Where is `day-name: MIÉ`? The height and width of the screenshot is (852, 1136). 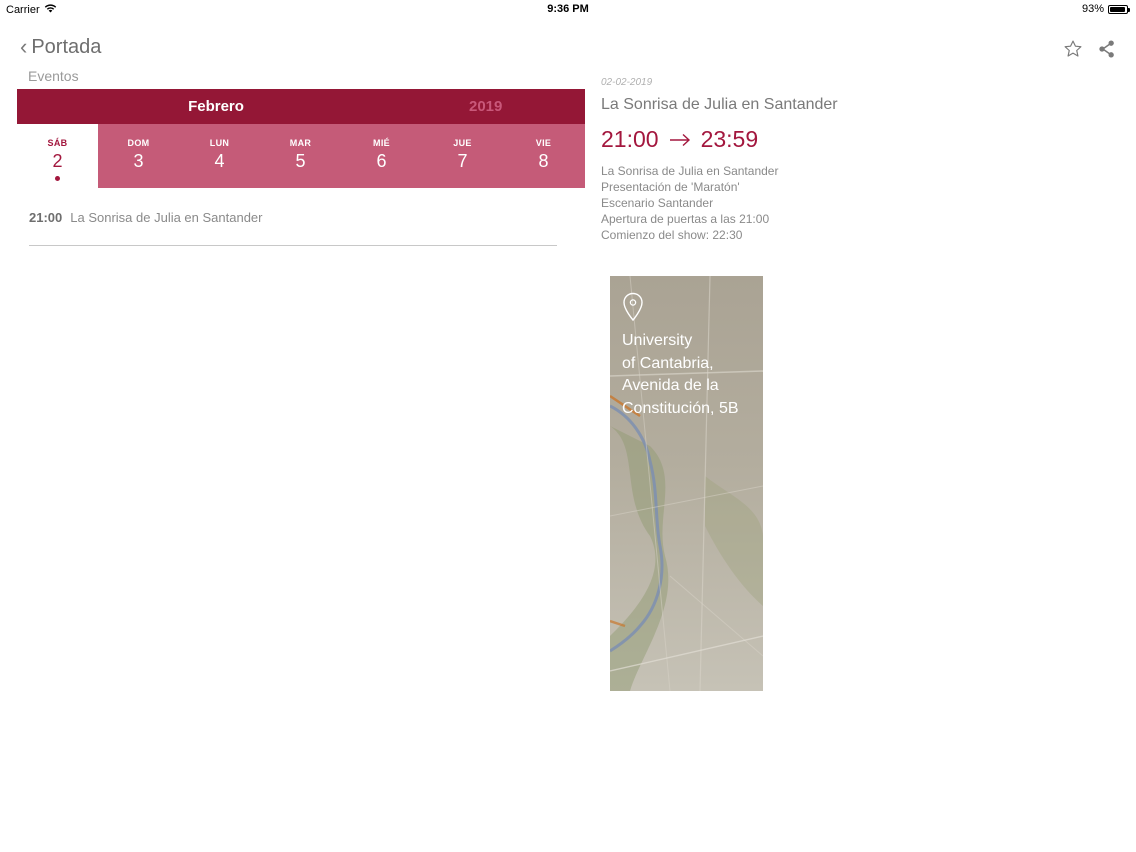
day-name: MIÉ is located at coordinates (381, 143).